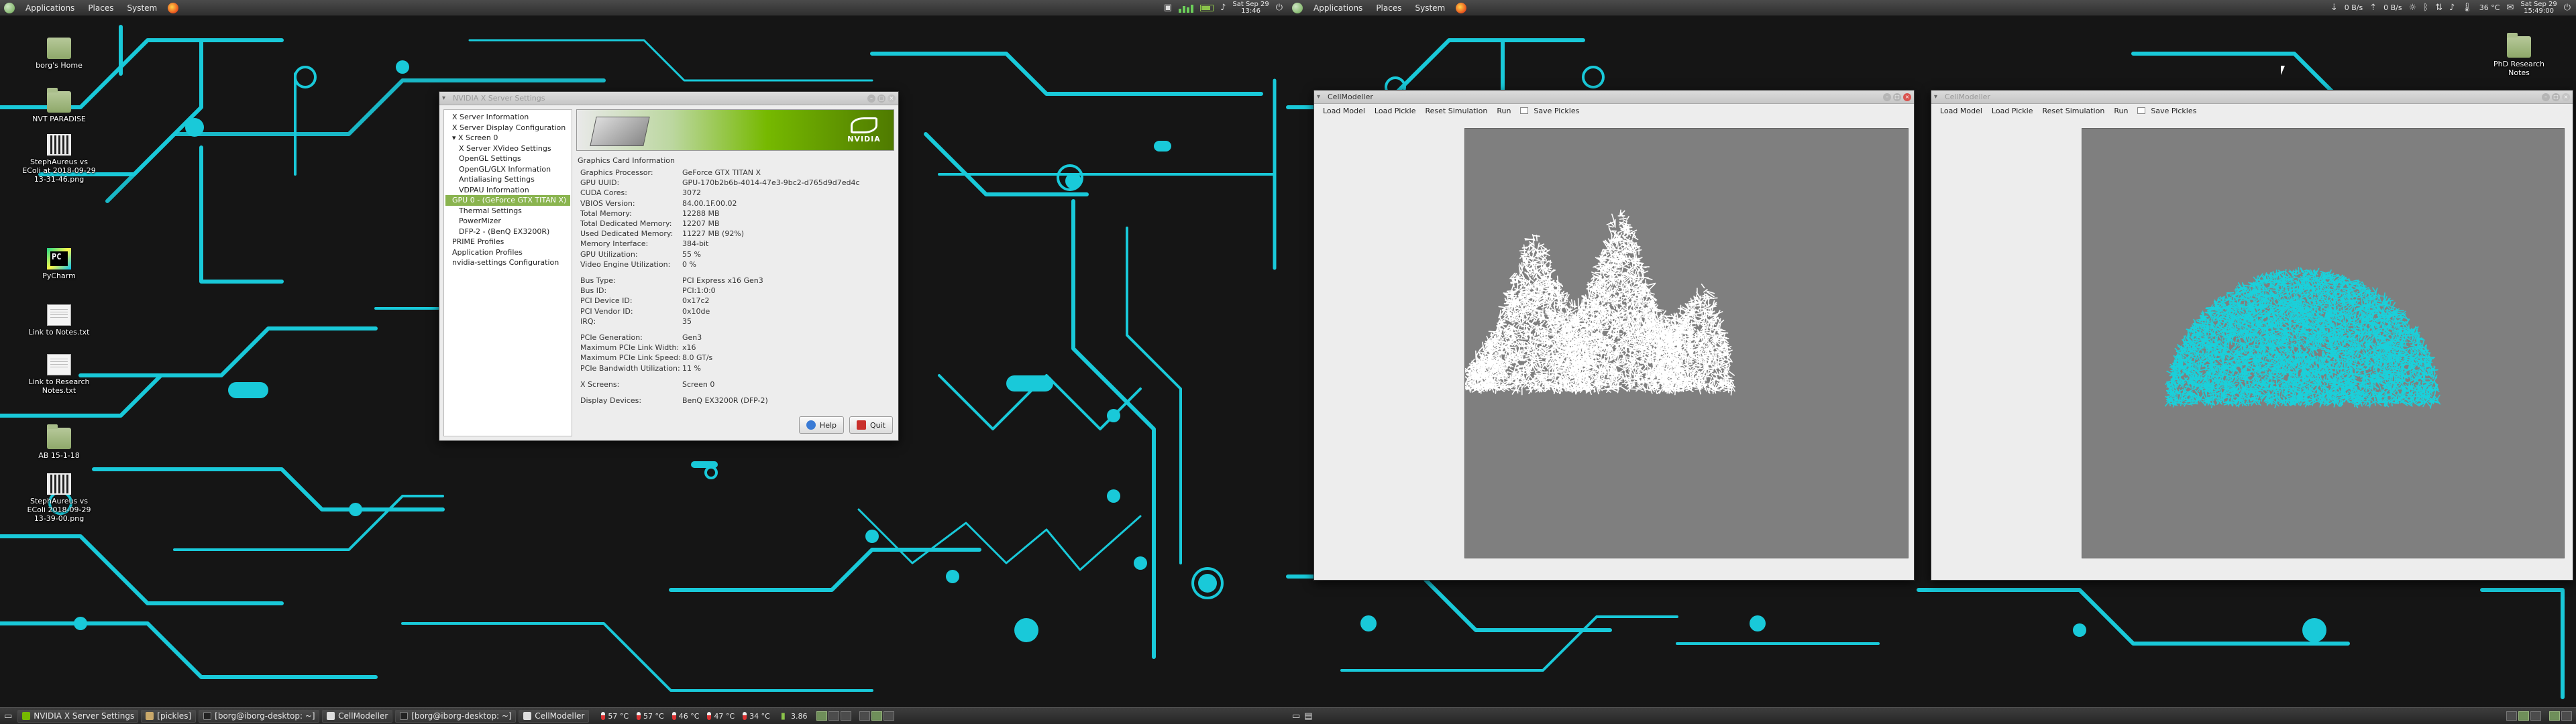 Image resolution: width=2576 pixels, height=724 pixels. What do you see at coordinates (2567, 8) in the screenshot?
I see `power-icon-right: ⏻` at bounding box center [2567, 8].